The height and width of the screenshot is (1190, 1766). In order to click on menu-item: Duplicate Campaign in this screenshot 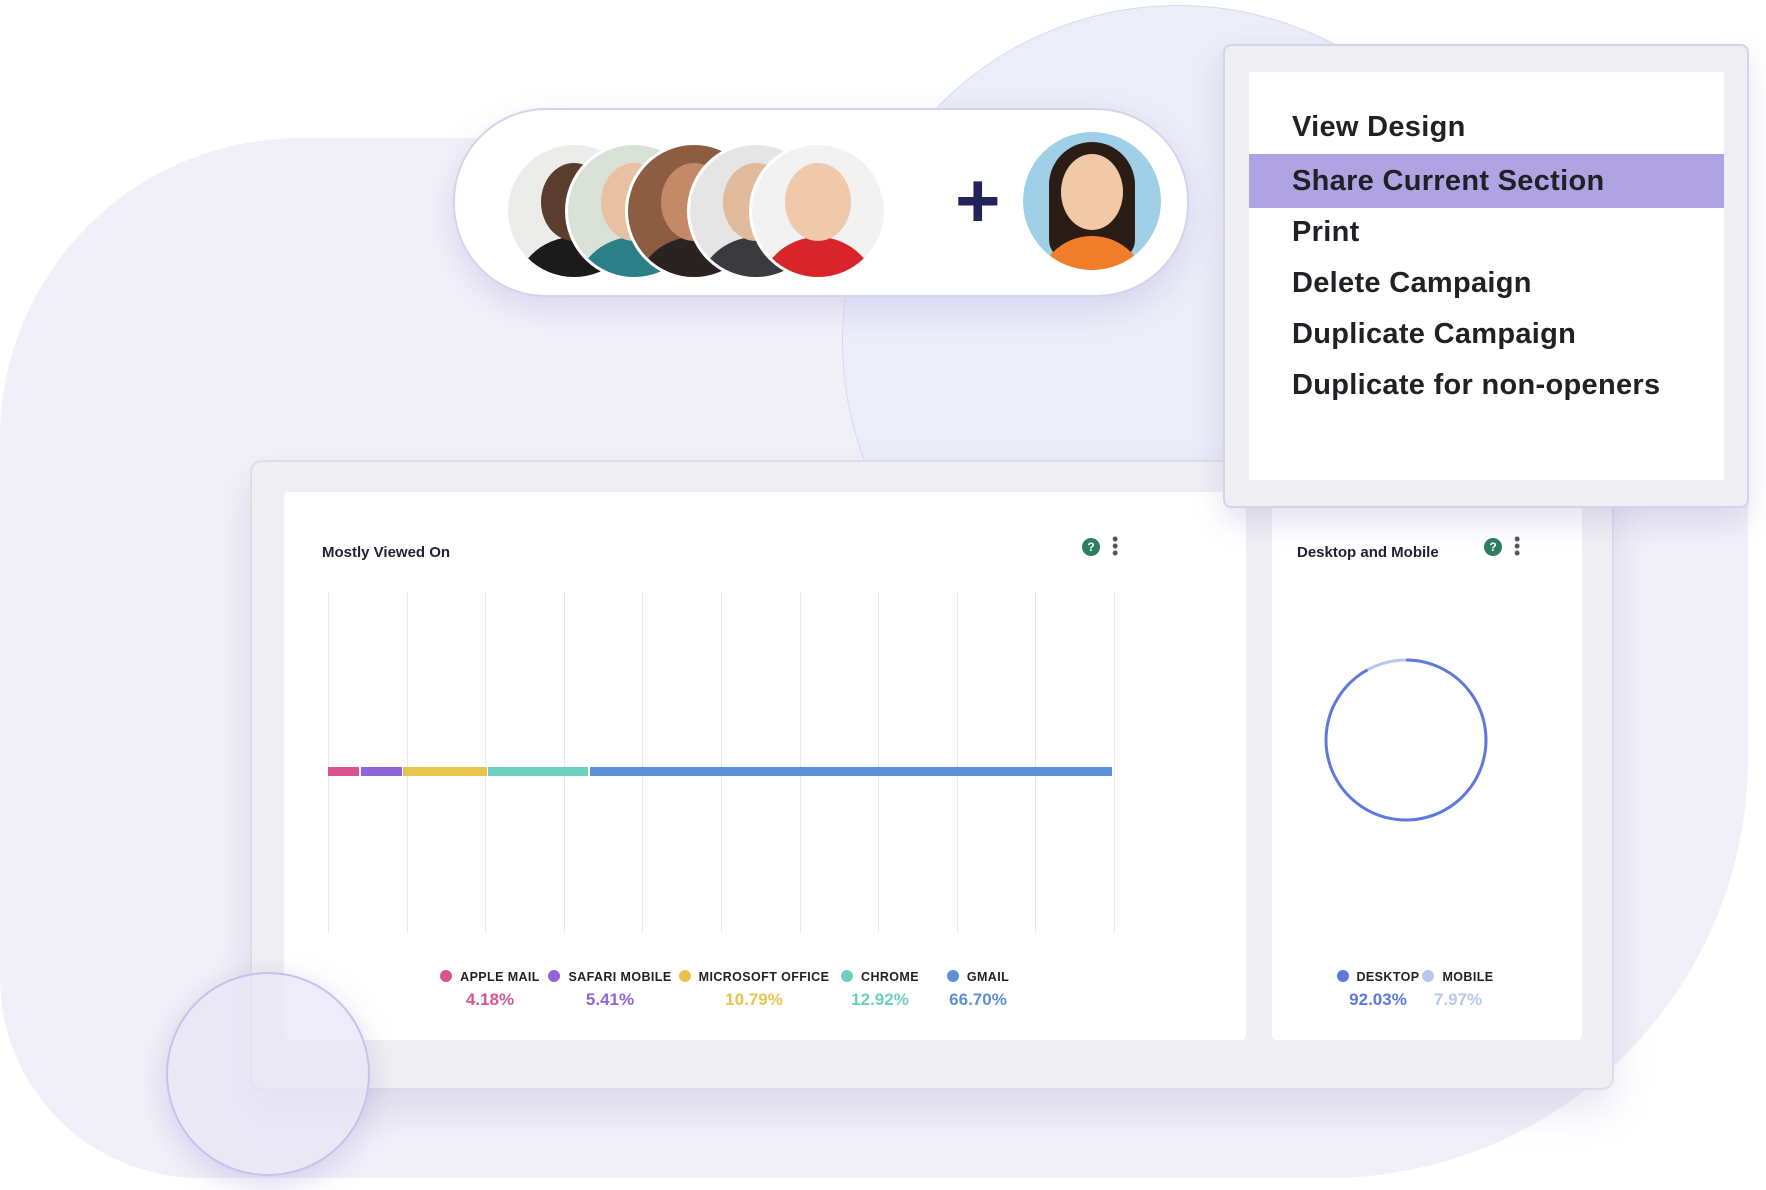, I will do `click(1486, 334)`.